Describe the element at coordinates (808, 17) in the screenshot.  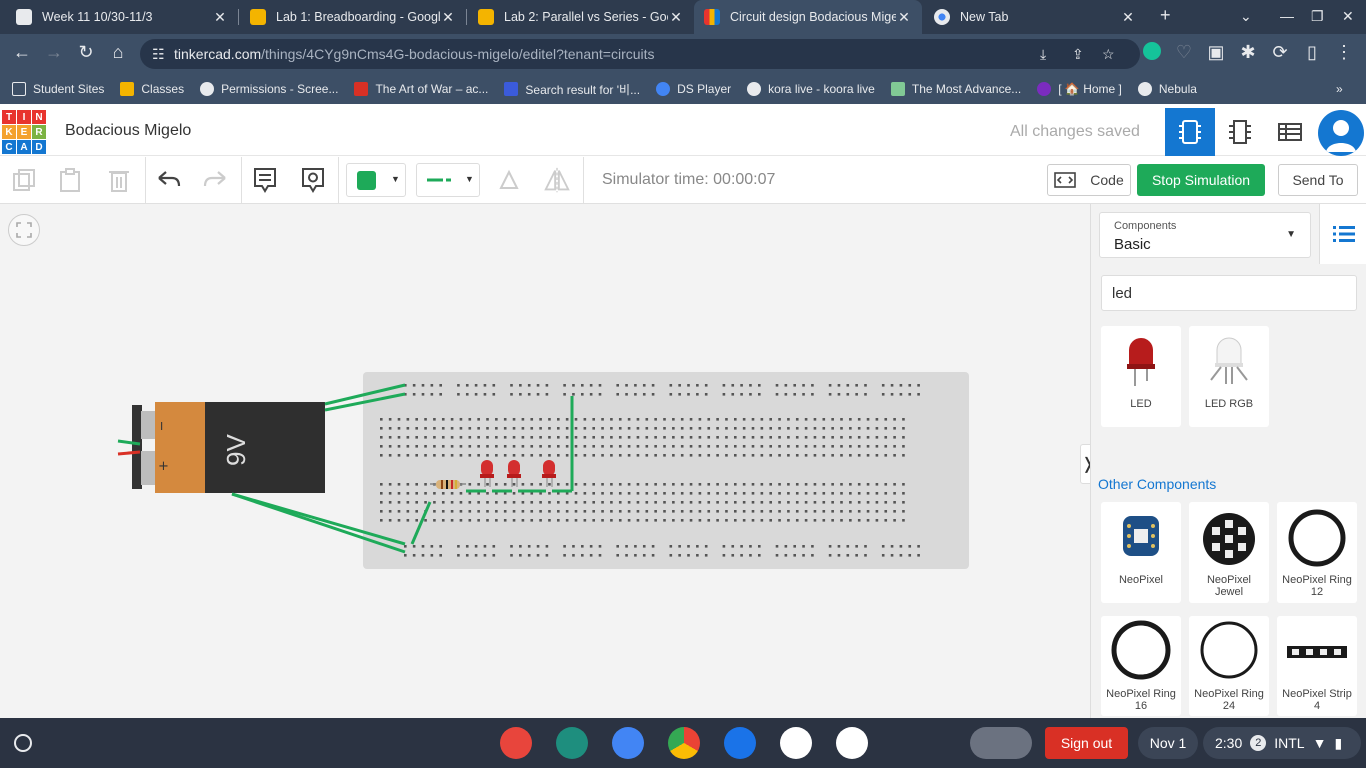
I see `tab-circuit-design: Circuit design Bodacious Mige ✕` at that location.